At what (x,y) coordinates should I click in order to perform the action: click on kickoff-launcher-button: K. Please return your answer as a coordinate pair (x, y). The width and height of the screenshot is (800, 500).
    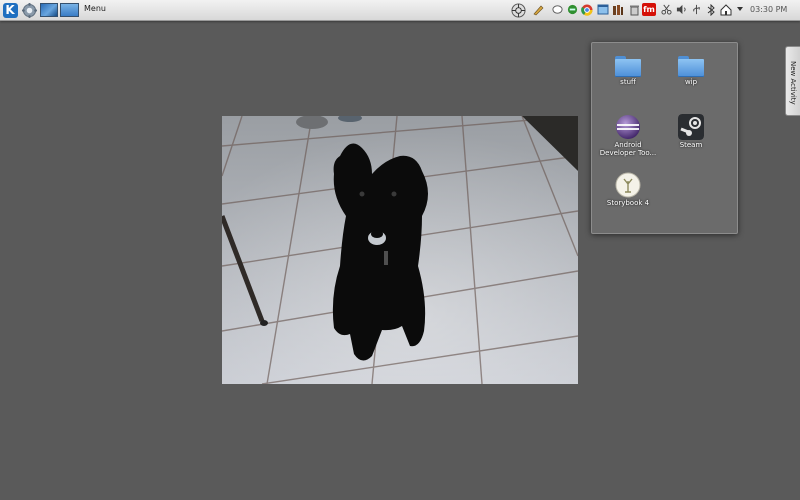
    Looking at the image, I should click on (10, 10).